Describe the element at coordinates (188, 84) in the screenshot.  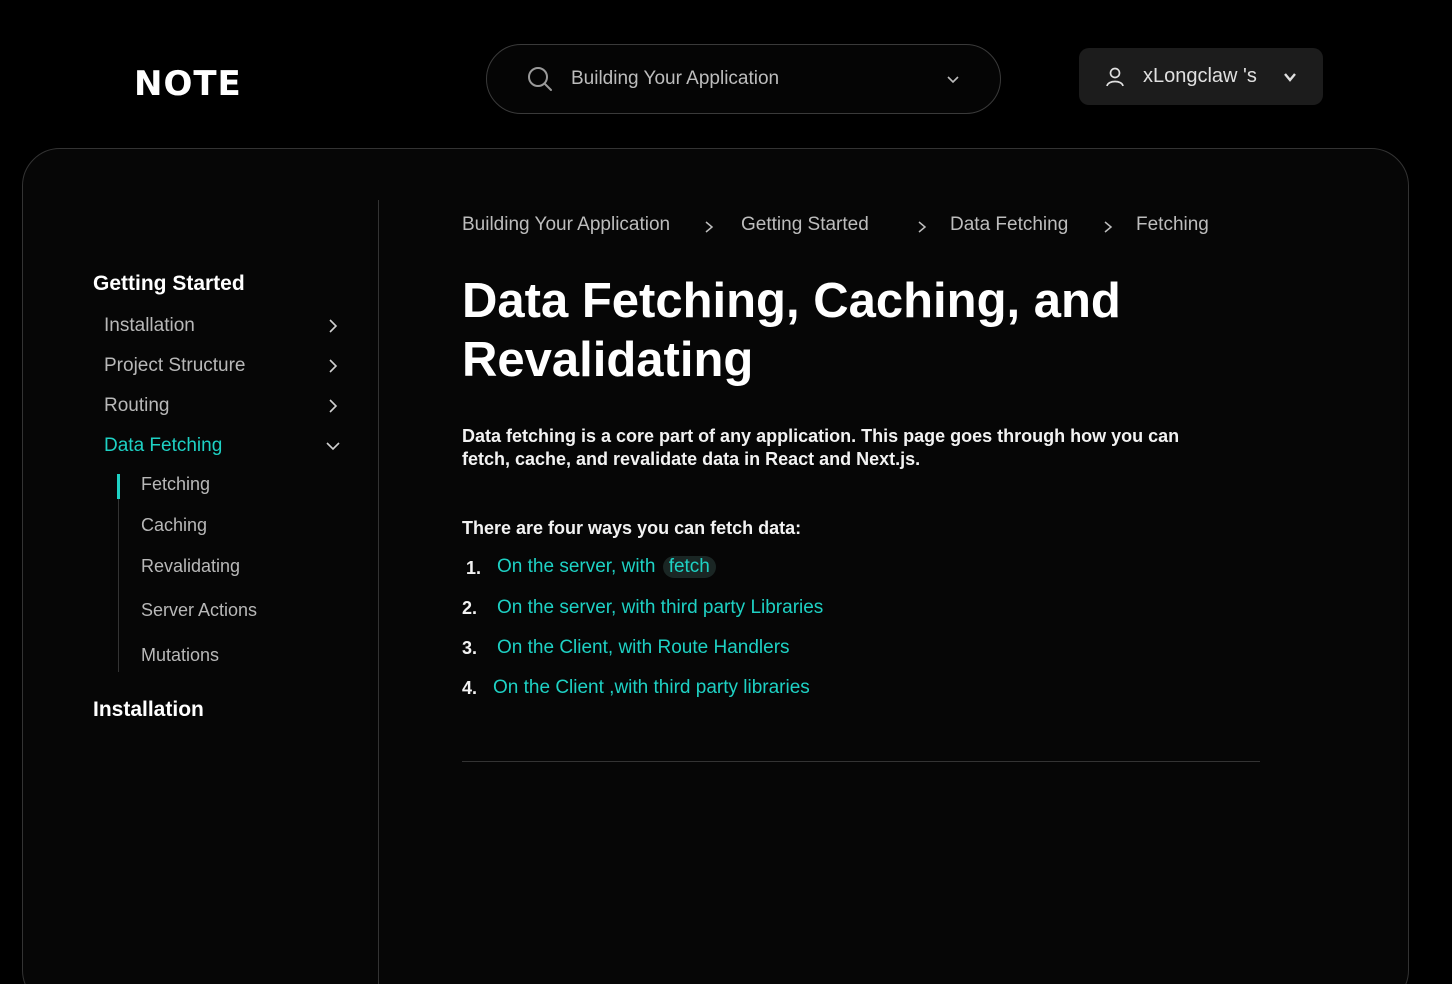
I see `app-logo: NOTE` at that location.